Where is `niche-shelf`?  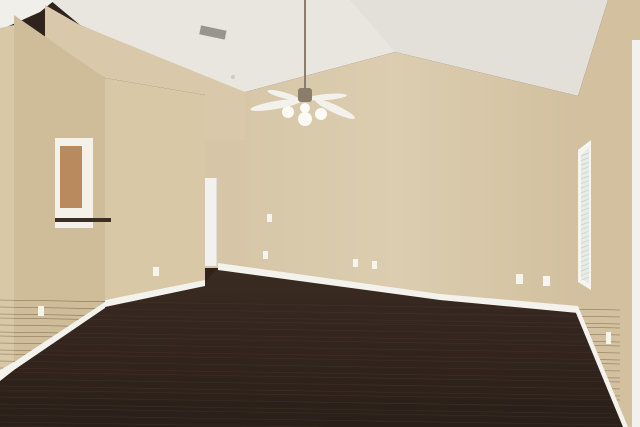 niche-shelf is located at coordinates (83, 220).